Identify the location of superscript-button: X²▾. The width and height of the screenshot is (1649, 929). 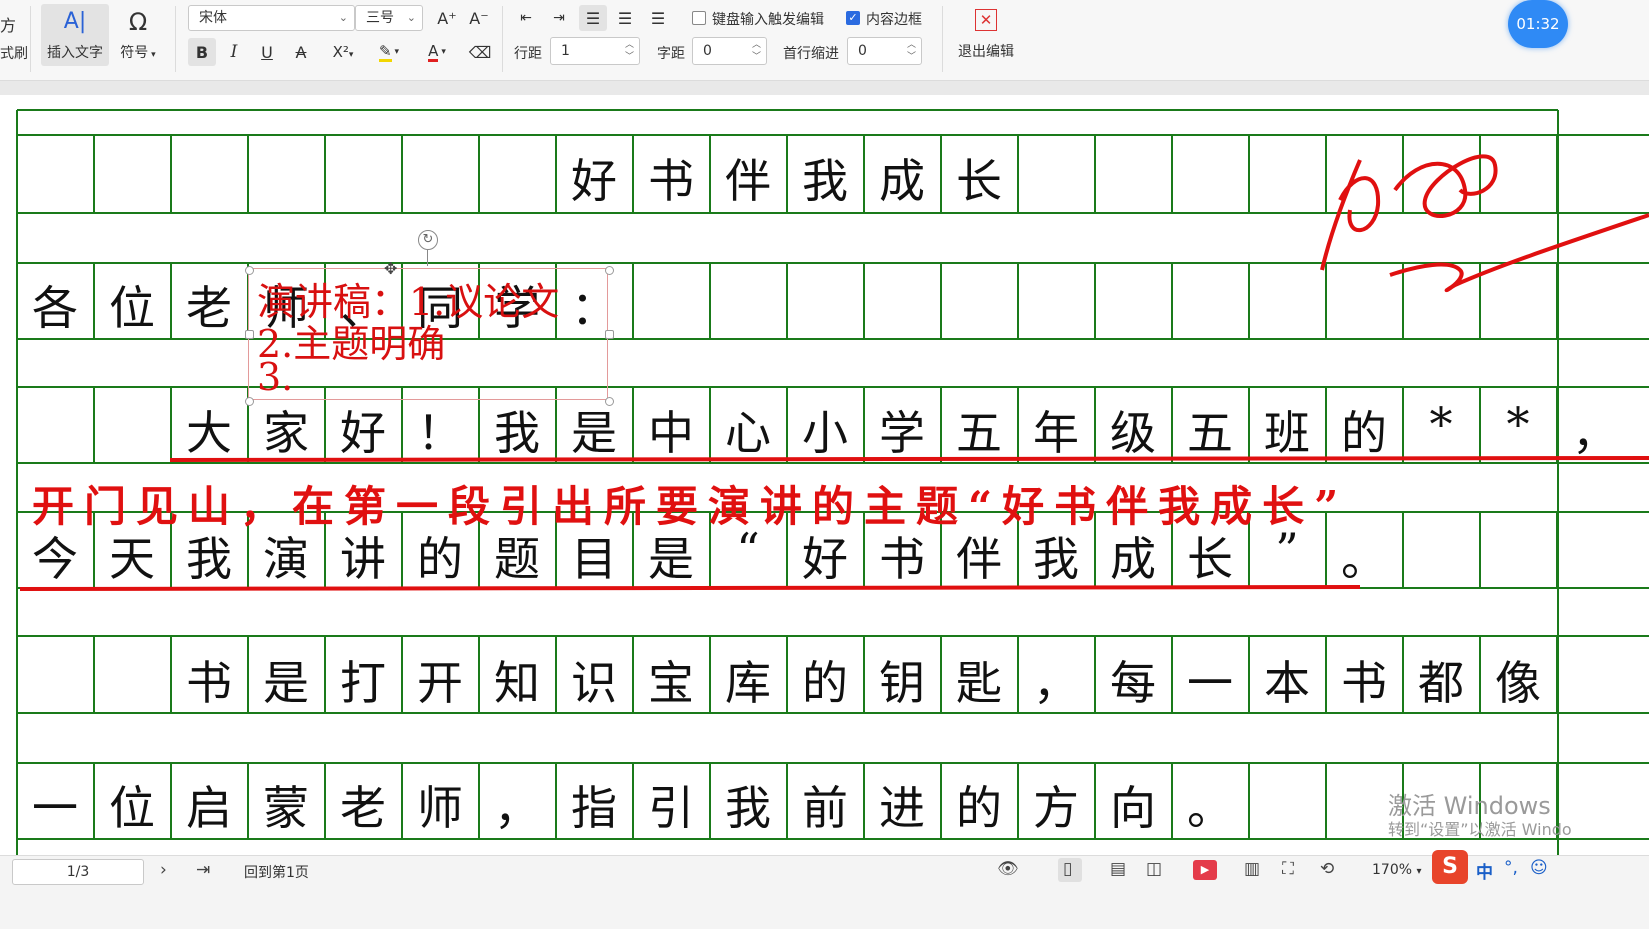
(343, 52).